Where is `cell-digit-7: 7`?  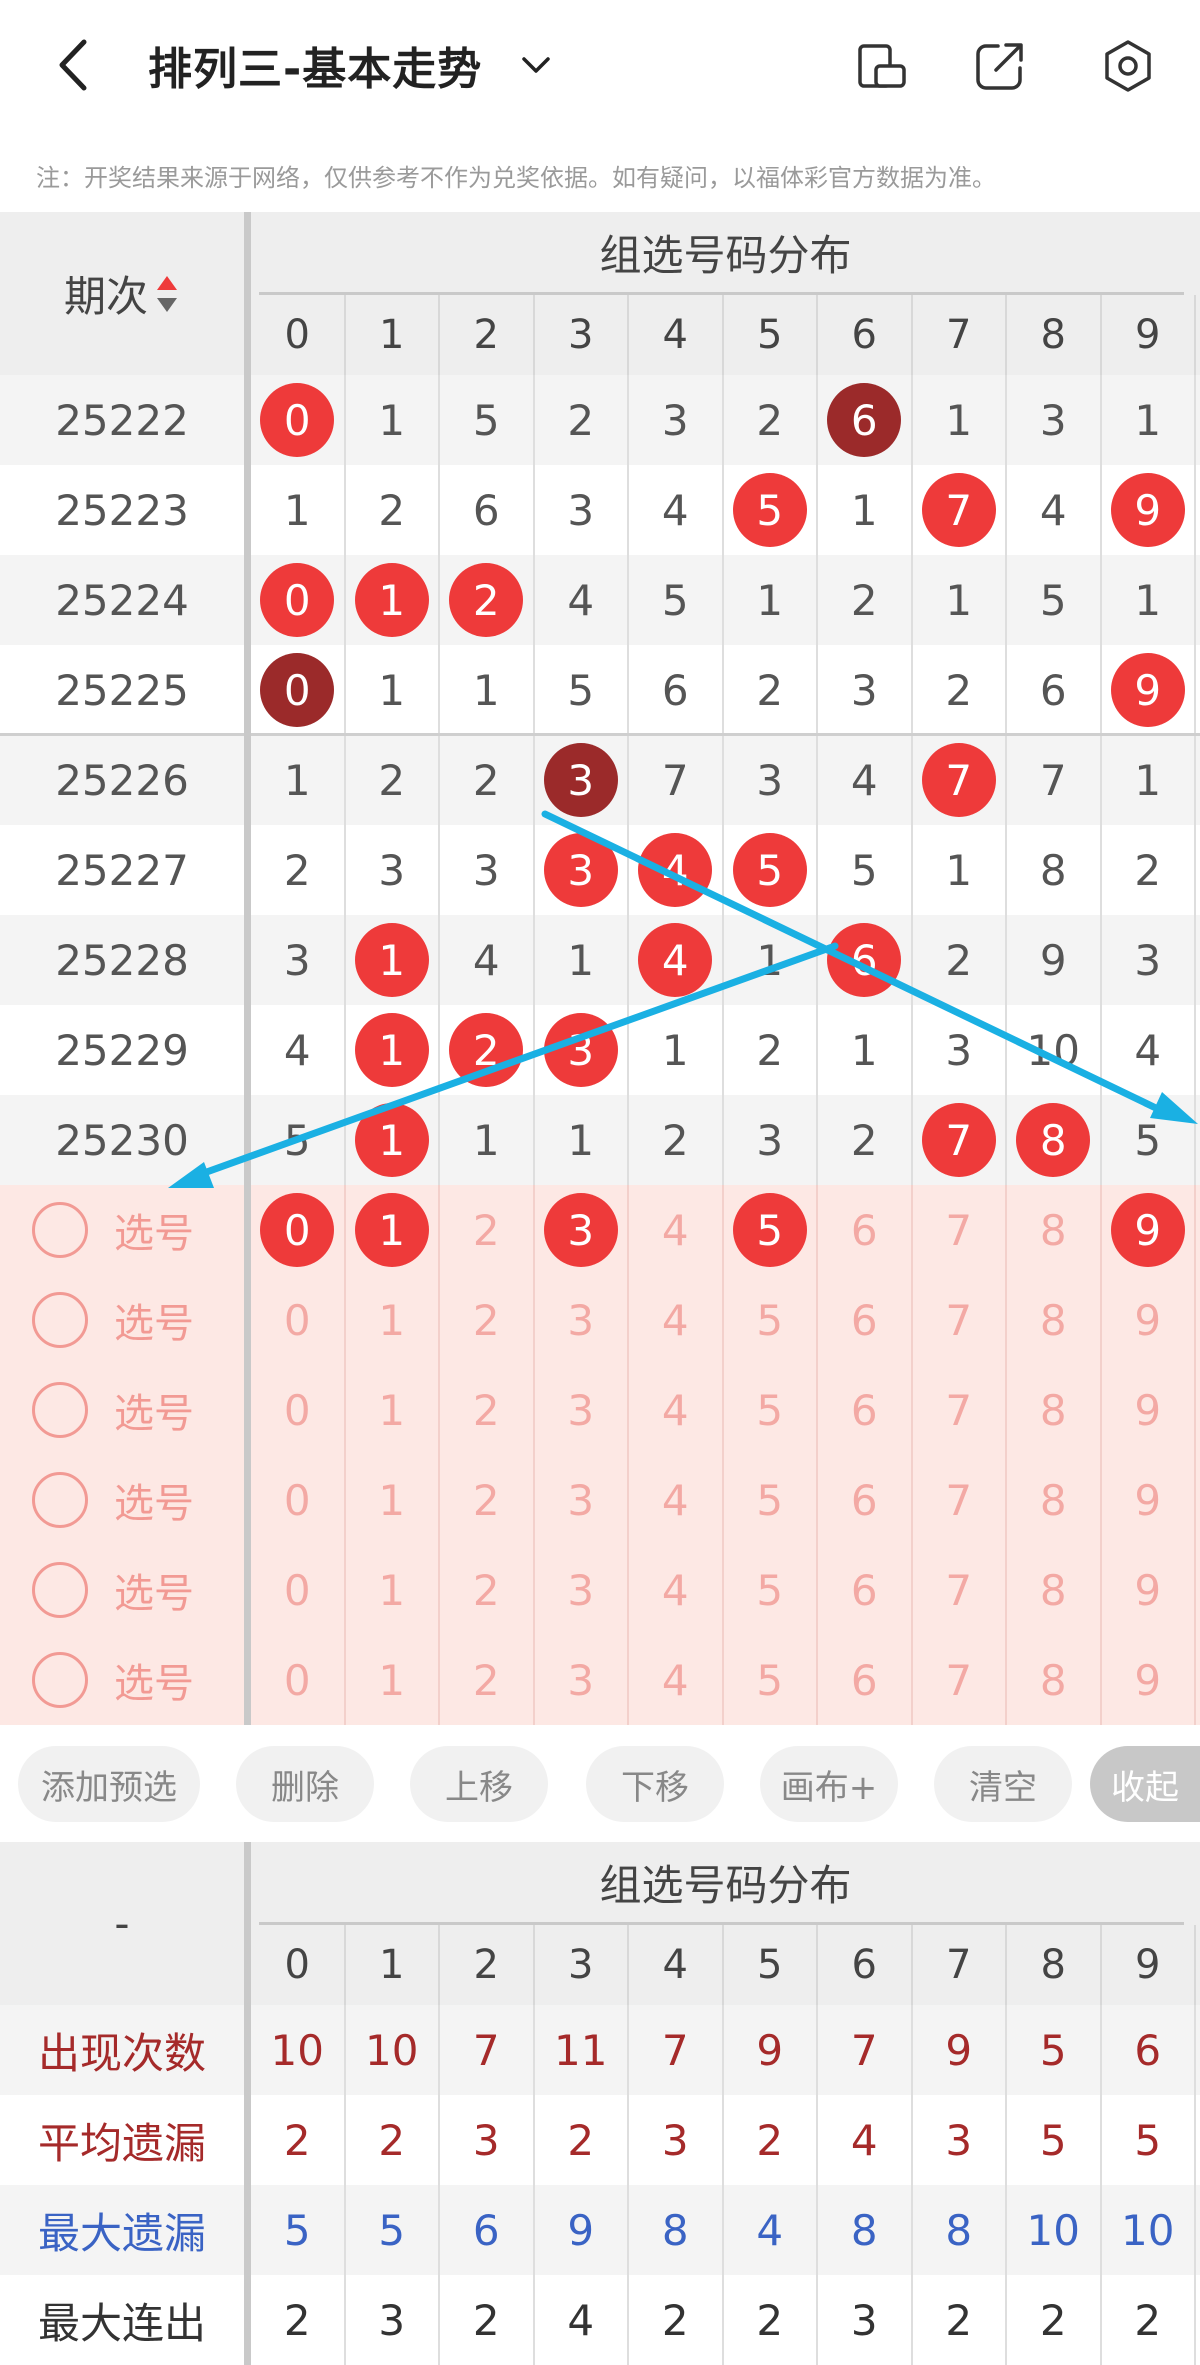 cell-digit-7: 7 is located at coordinates (960, 780).